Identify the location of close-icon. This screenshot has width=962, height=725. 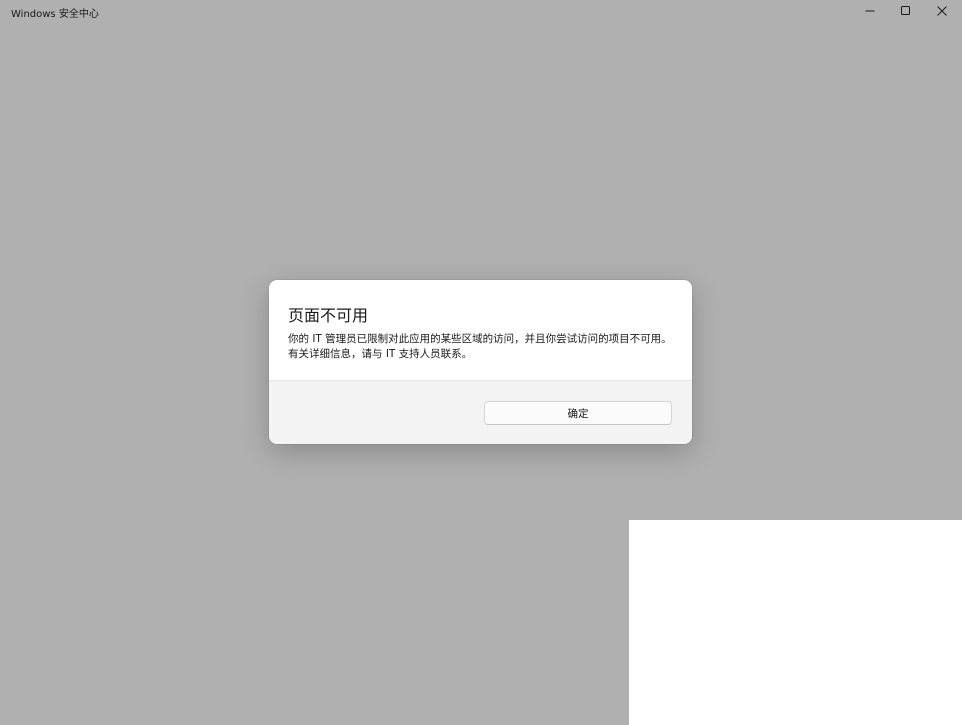
(942, 11).